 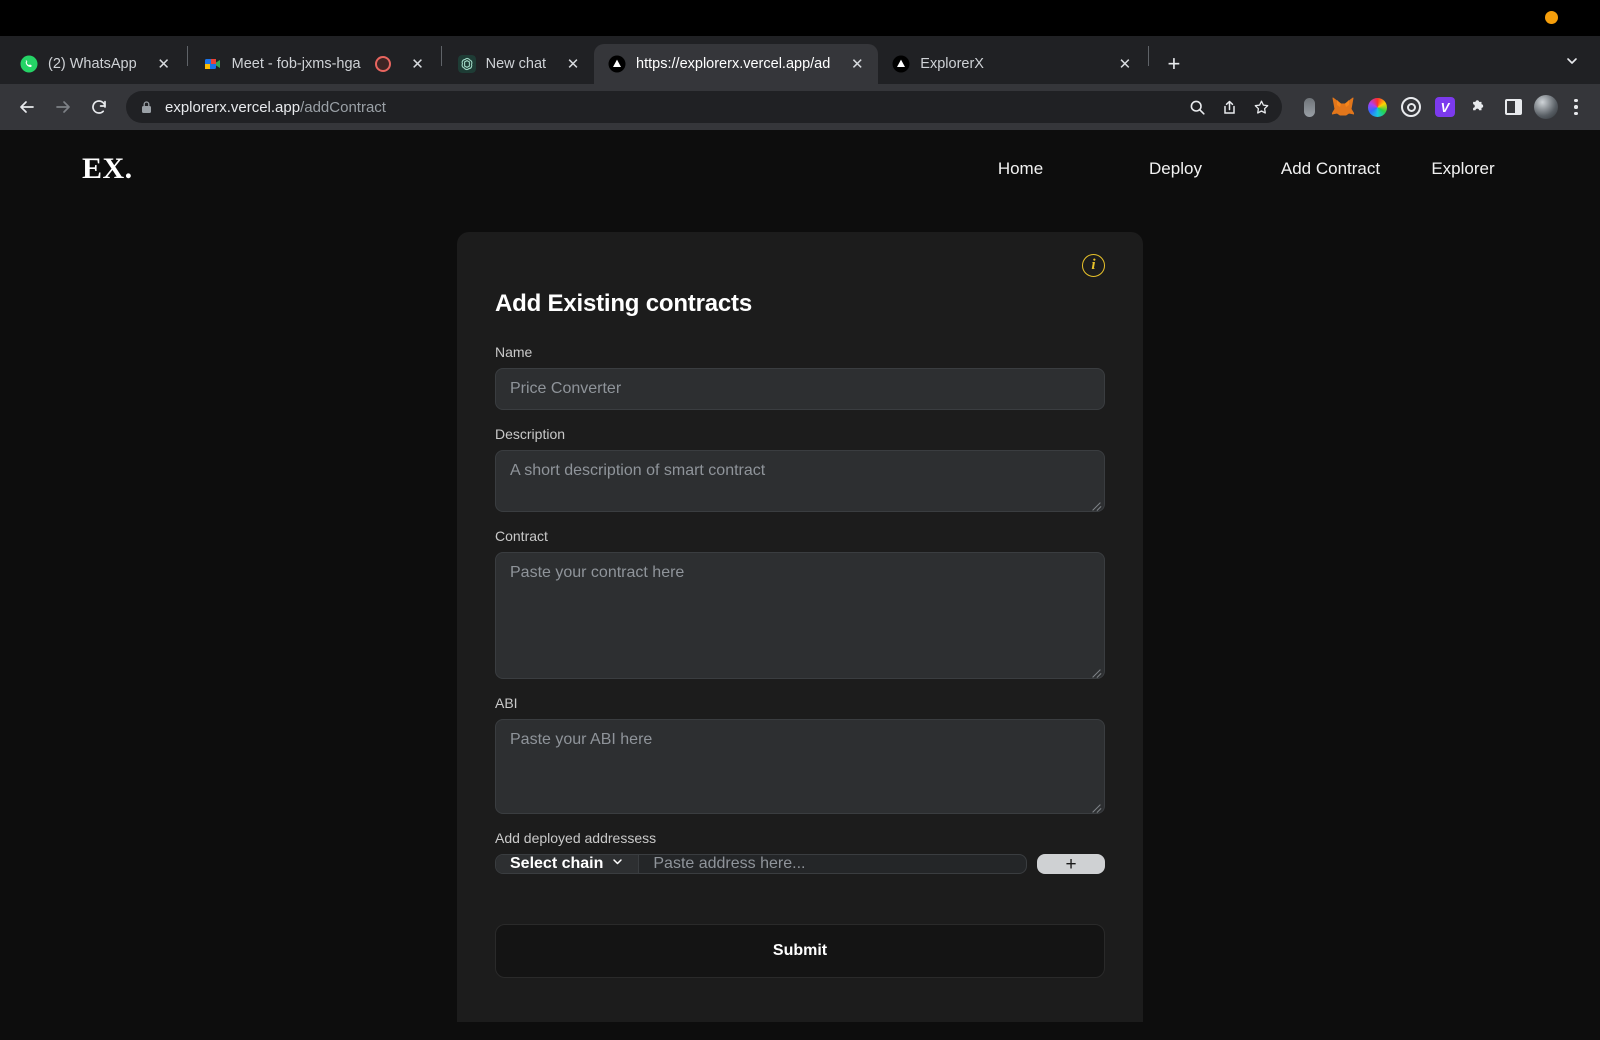 What do you see at coordinates (1020, 169) in the screenshot?
I see `nav-item-home: Home` at bounding box center [1020, 169].